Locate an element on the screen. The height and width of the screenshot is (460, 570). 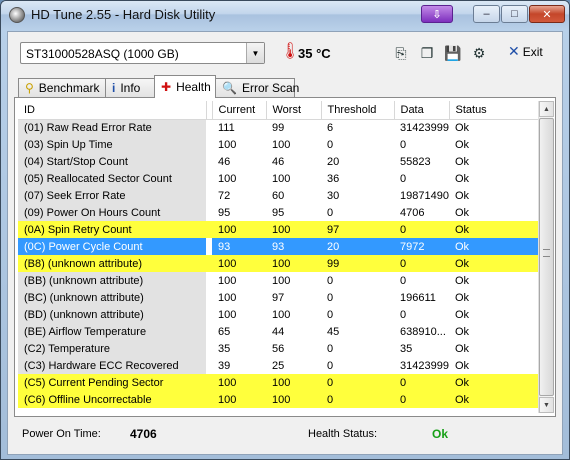
table-row: (C2) Temperature 35 56 0 35 Ok is located at coordinates (278, 348).